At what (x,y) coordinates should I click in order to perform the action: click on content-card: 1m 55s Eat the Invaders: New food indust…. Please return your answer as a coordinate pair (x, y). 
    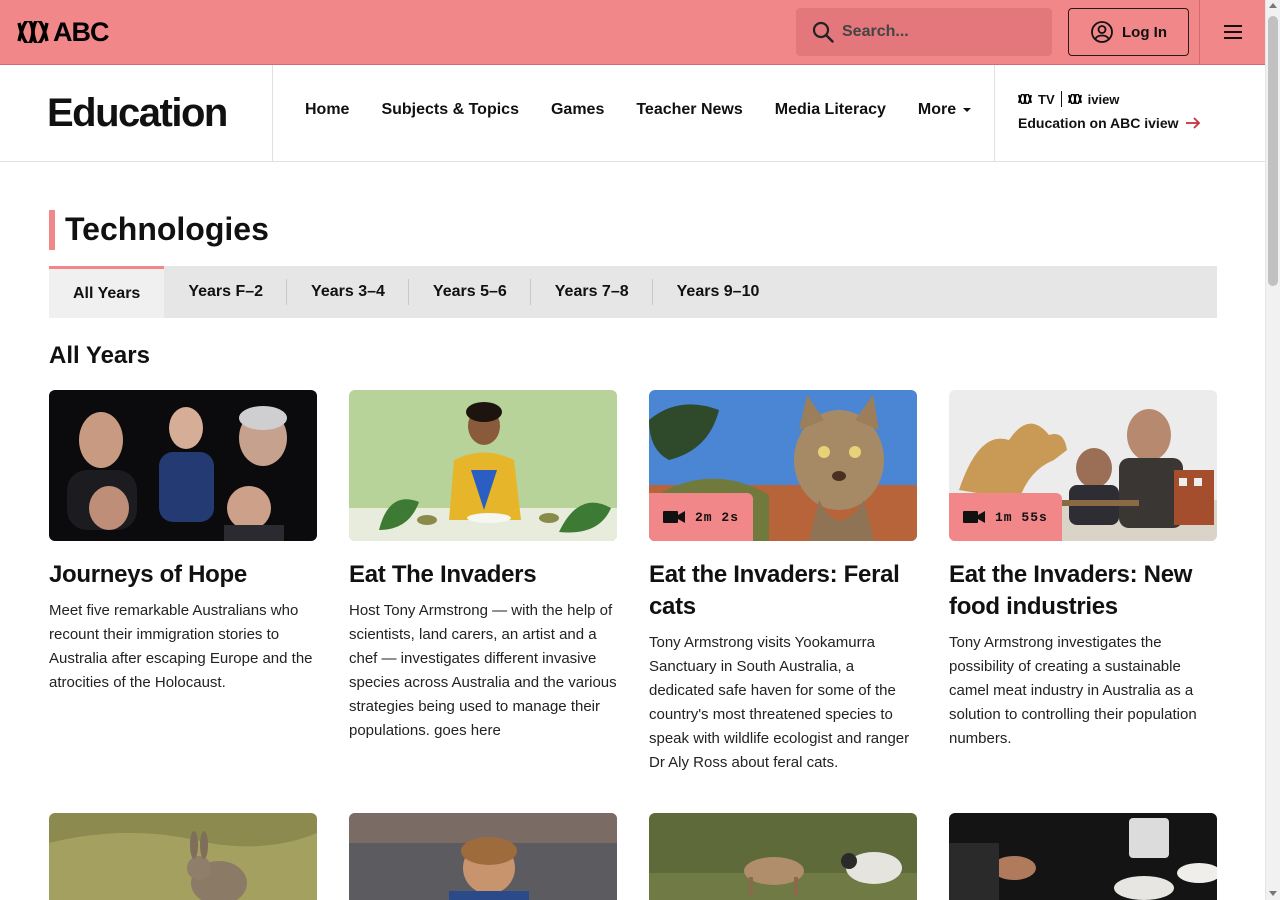
    Looking at the image, I should click on (1083, 570).